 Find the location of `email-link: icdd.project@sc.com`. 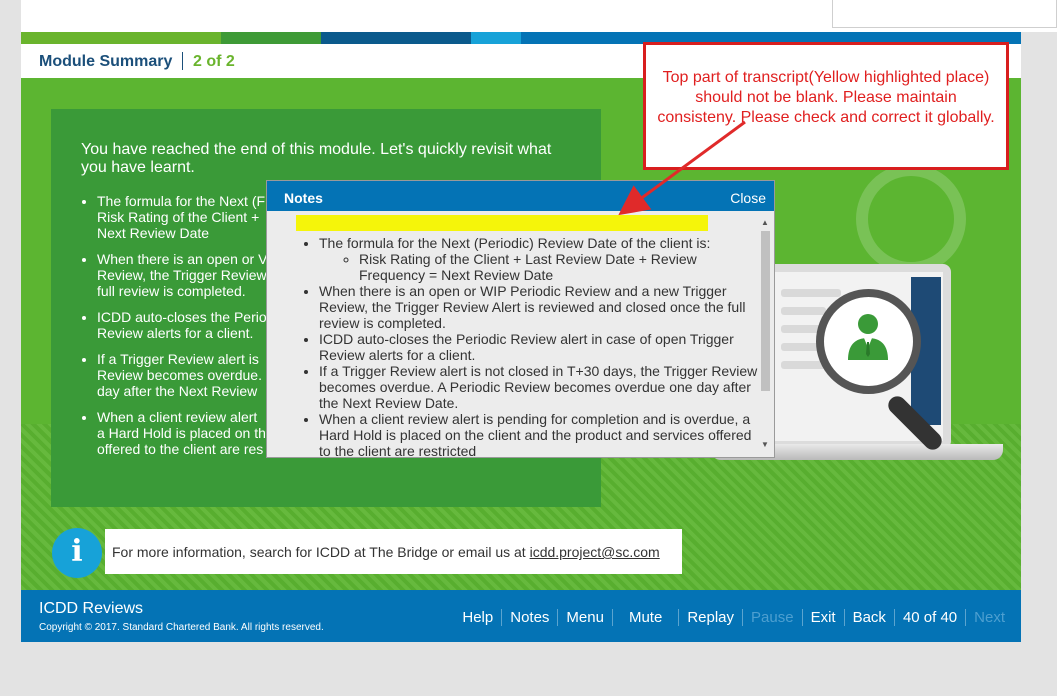

email-link: icdd.project@sc.com is located at coordinates (595, 552).